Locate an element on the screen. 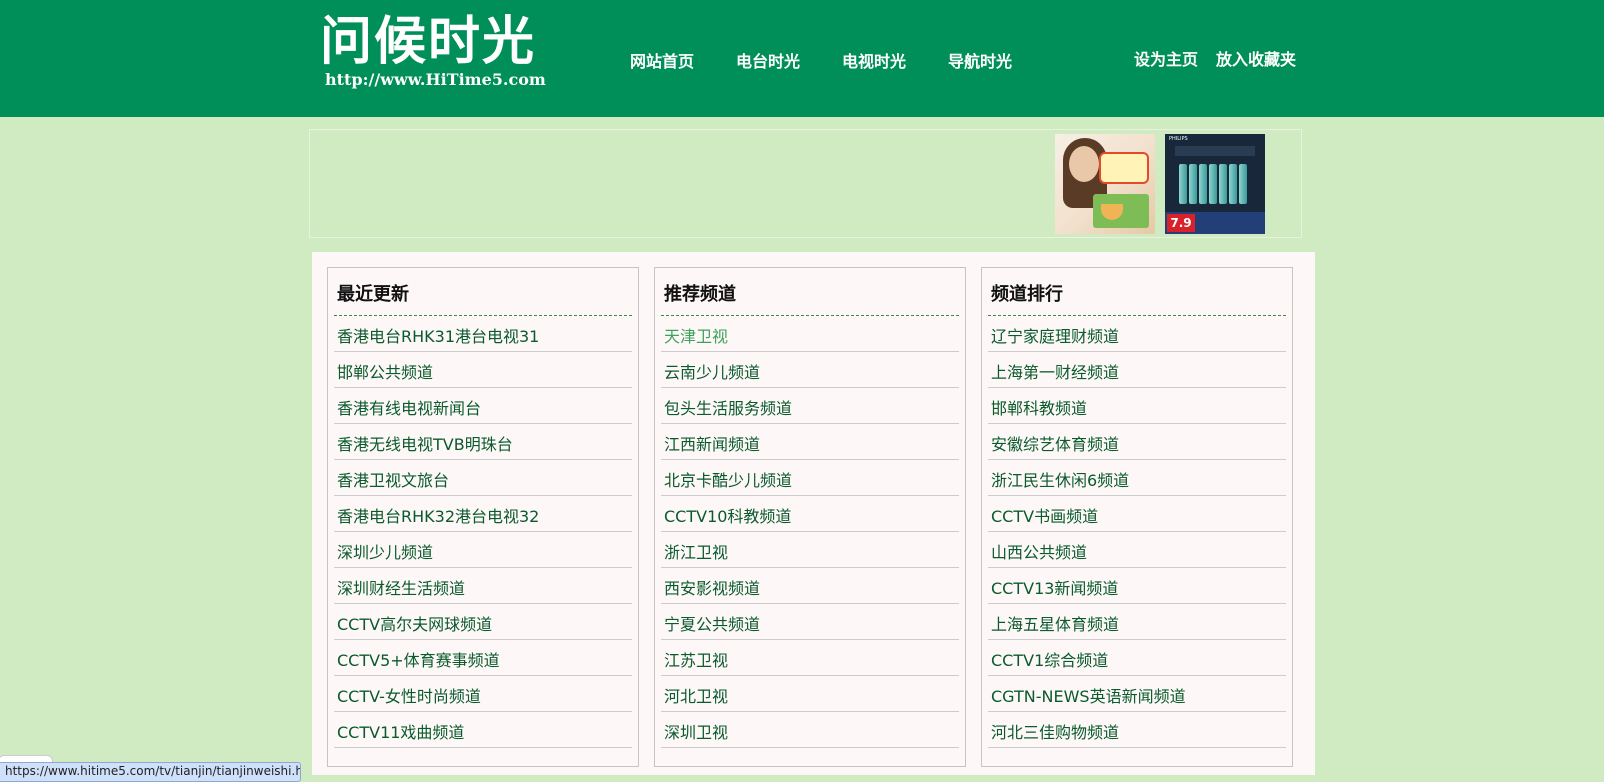 The width and height of the screenshot is (1604, 782). list-item: 宁夏公共频道 is located at coordinates (810, 622).